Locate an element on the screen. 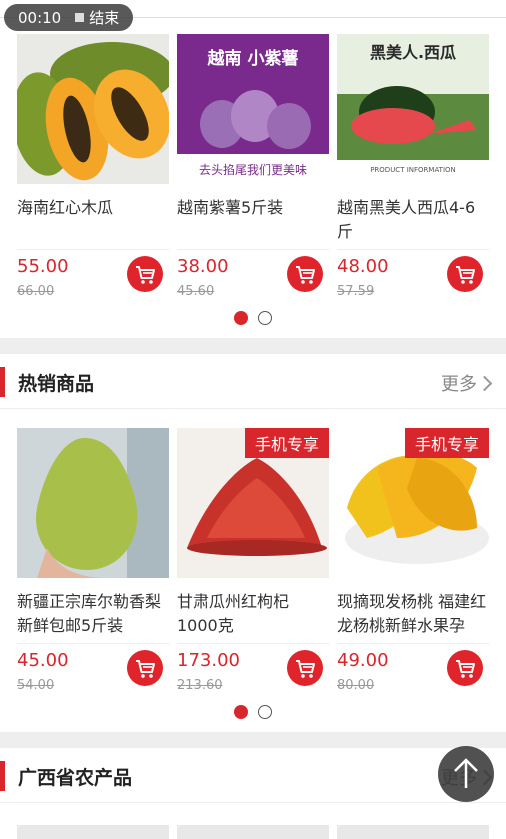  section-header: 广西省农产品 更多 is located at coordinates (253, 775).